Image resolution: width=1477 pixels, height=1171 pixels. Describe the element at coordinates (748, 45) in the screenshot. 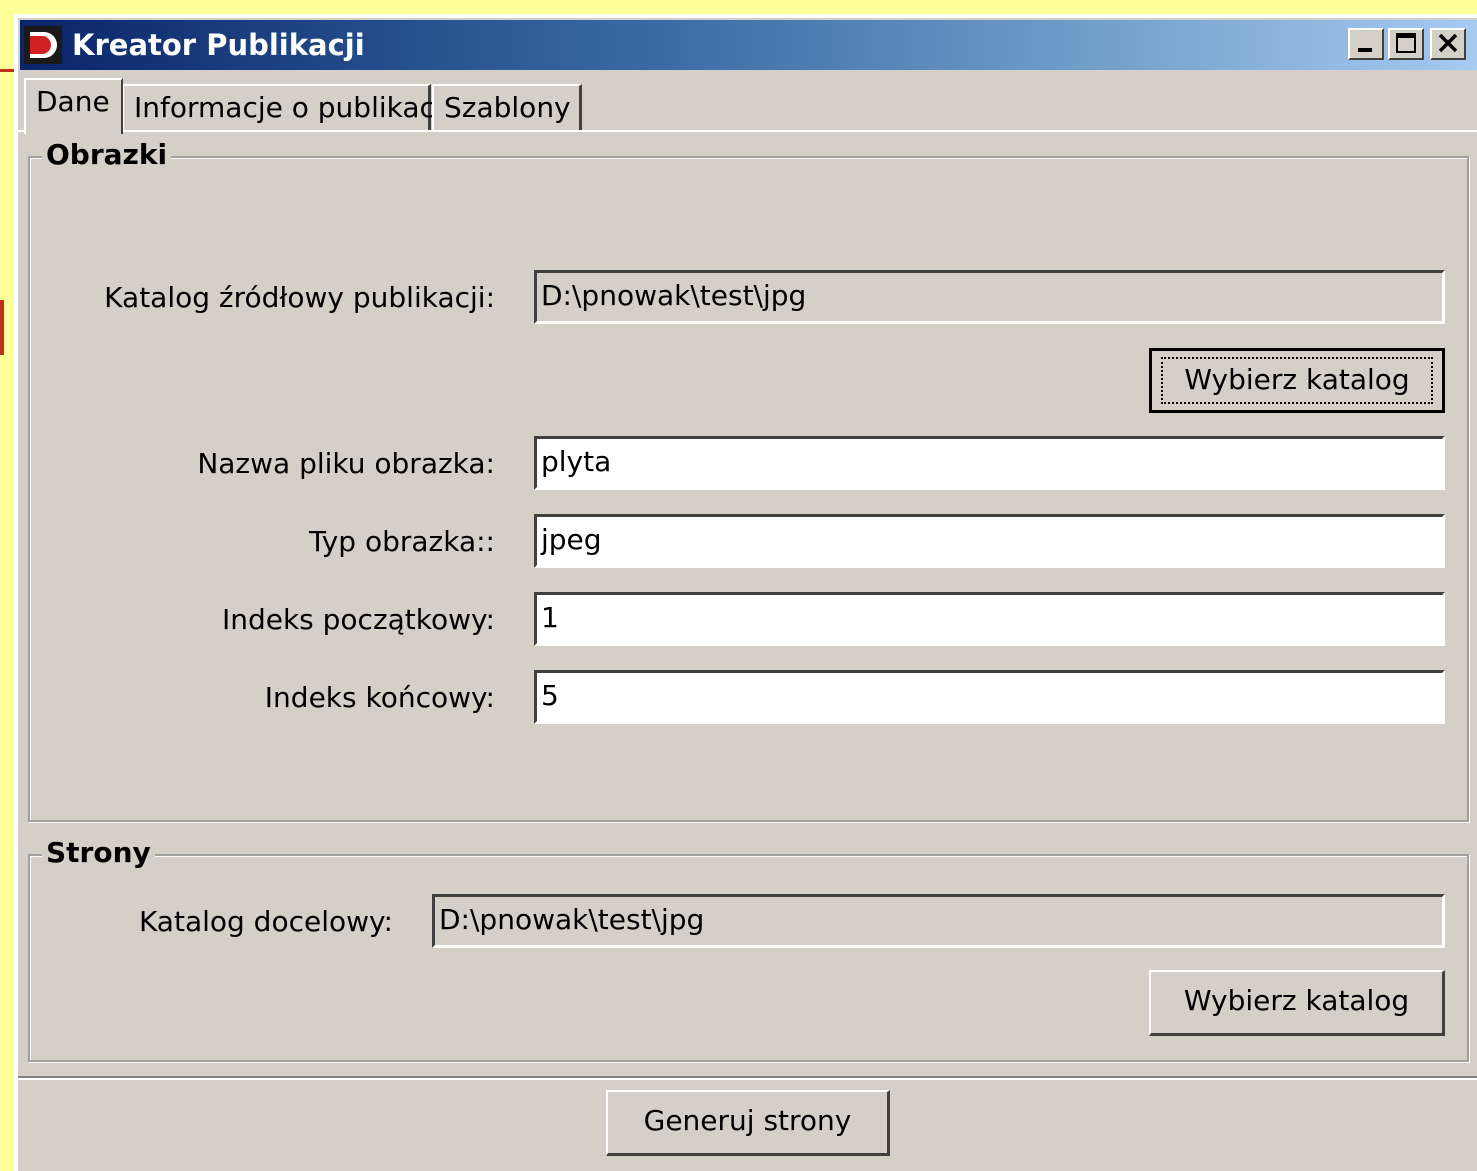

I see `title-bar: Kreator Publikacji` at that location.